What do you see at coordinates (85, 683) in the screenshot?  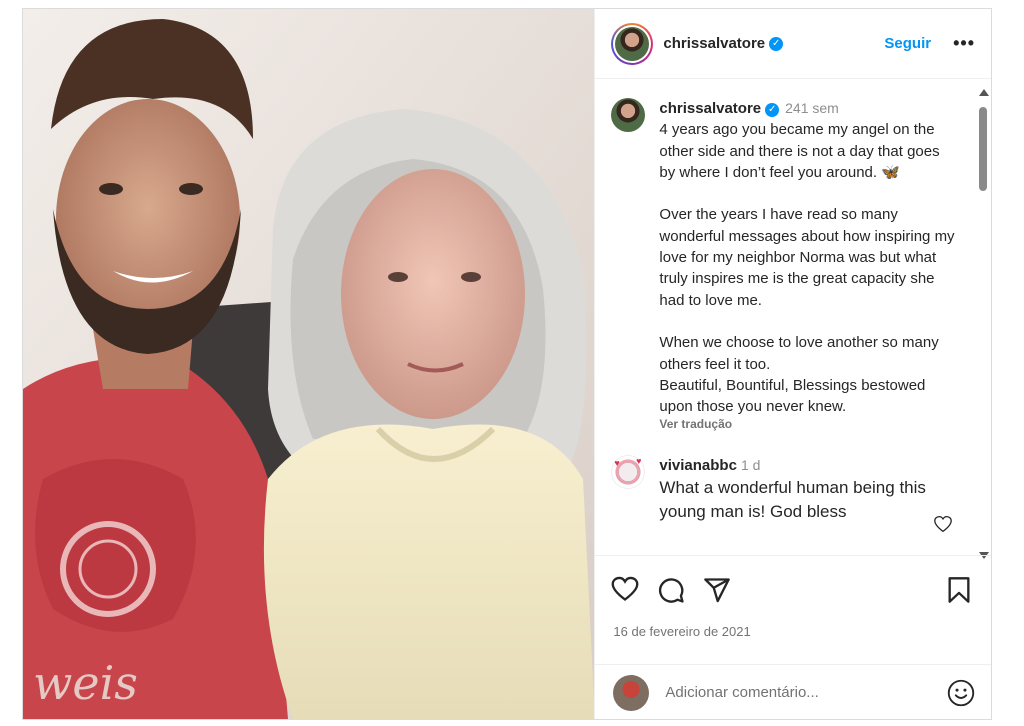 I see `svg-text: weis` at bounding box center [85, 683].